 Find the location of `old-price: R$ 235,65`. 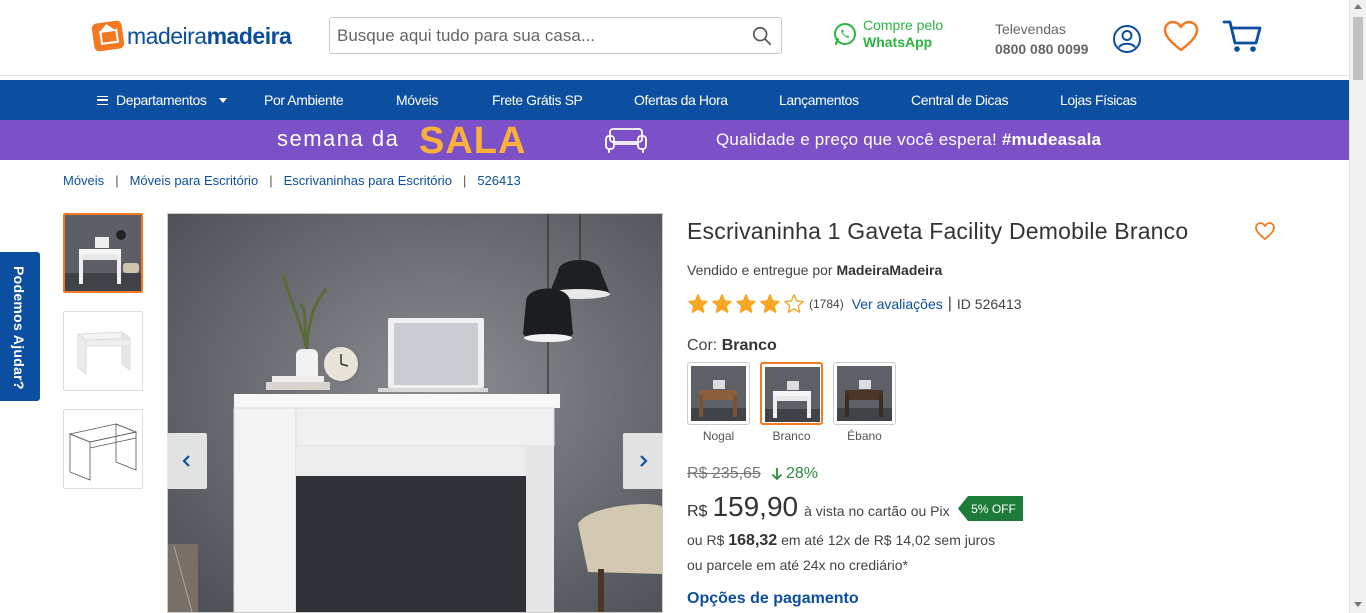

old-price: R$ 235,65 is located at coordinates (724, 473).